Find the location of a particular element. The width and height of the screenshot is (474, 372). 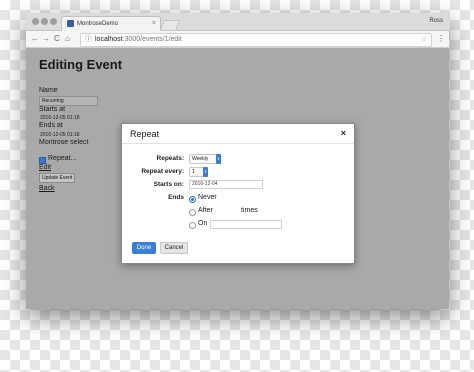

address-text: localhost:3000/events/1/edit is located at coordinates (138, 40).